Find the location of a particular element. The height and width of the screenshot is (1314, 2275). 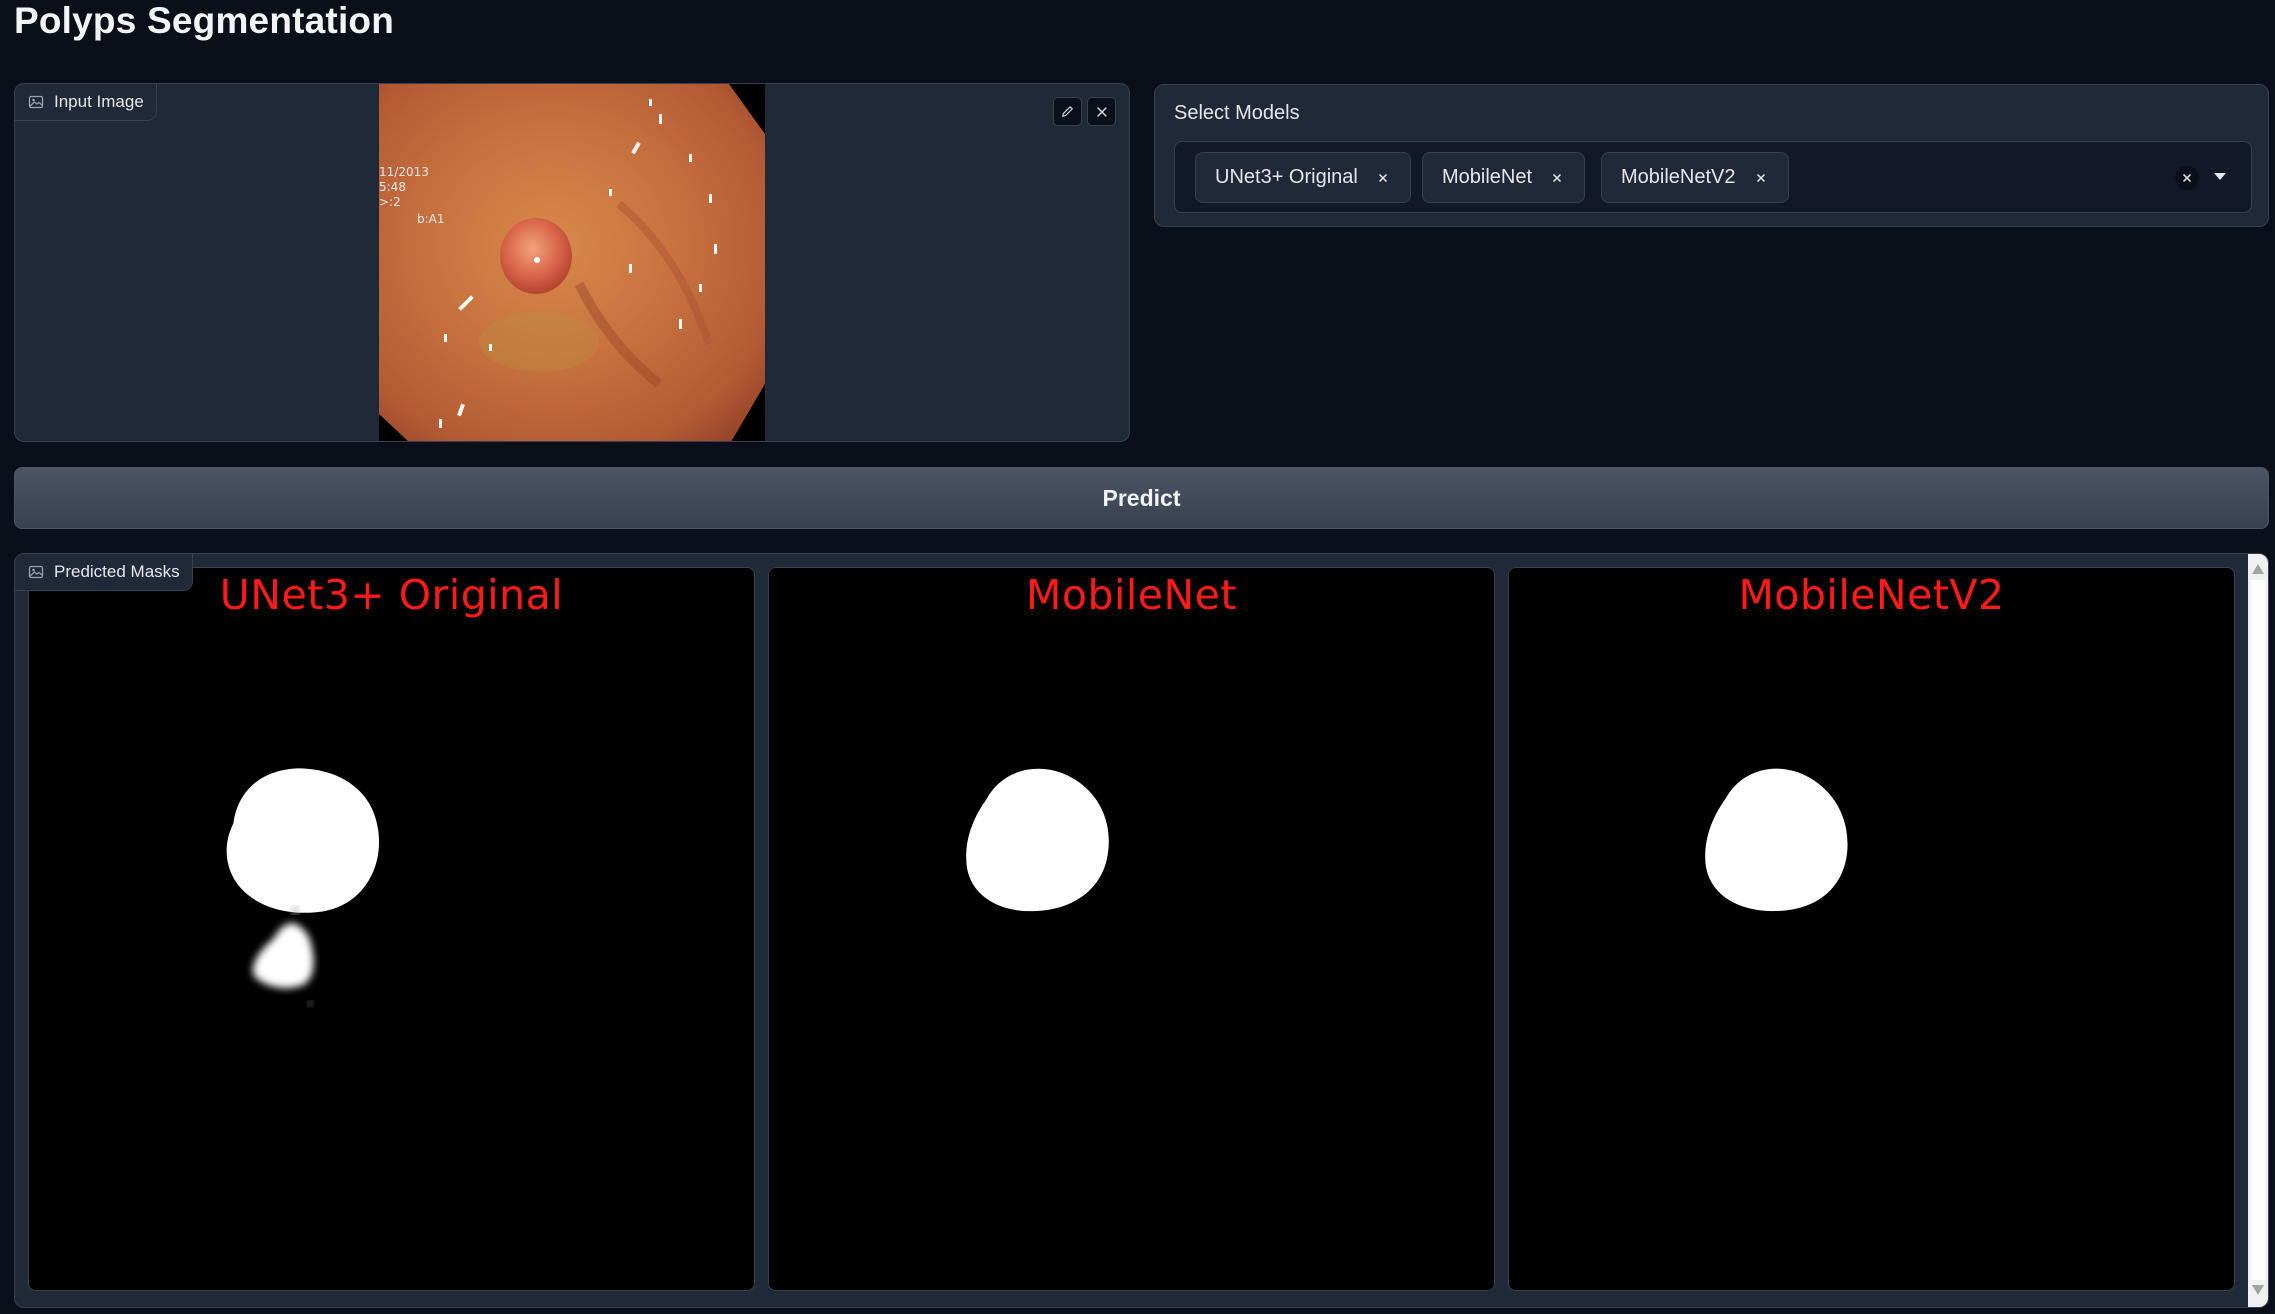

model-tag-mobilenet: MobileNet is located at coordinates (1504, 177).